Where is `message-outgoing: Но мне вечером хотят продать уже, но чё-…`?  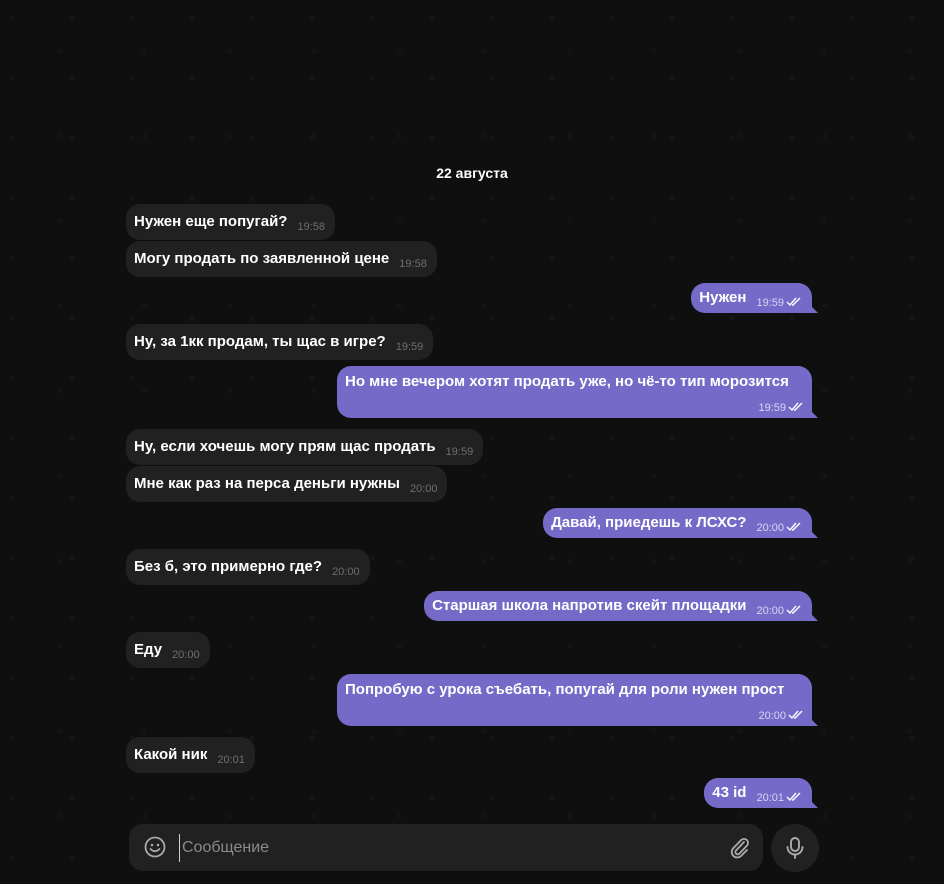
message-outgoing: Но мне вечером хотят продать уже, но чё-… is located at coordinates (577, 392).